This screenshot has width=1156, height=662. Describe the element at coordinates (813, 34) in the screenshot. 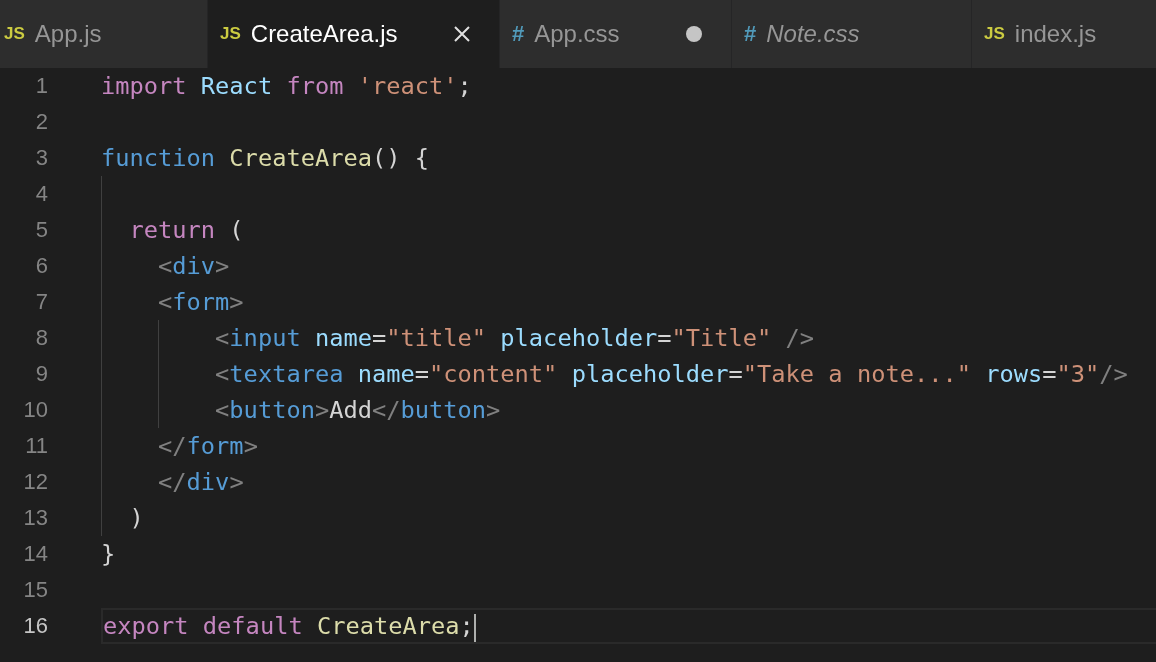

I see `tab-label: Note.css` at that location.